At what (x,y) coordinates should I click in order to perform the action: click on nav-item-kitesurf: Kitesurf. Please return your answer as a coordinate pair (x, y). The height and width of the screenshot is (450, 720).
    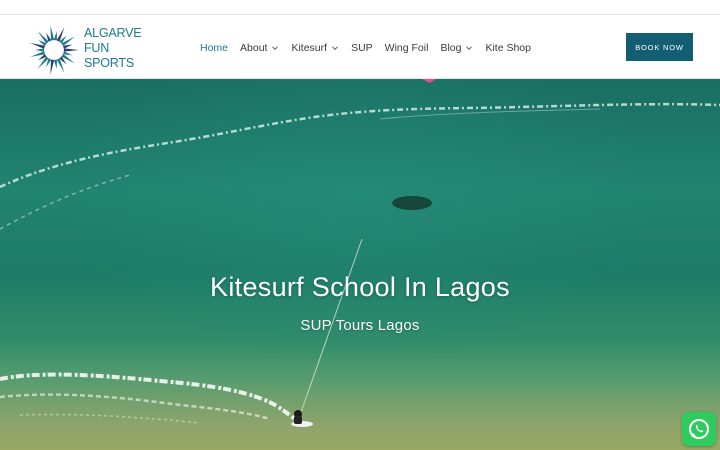
    Looking at the image, I should click on (315, 48).